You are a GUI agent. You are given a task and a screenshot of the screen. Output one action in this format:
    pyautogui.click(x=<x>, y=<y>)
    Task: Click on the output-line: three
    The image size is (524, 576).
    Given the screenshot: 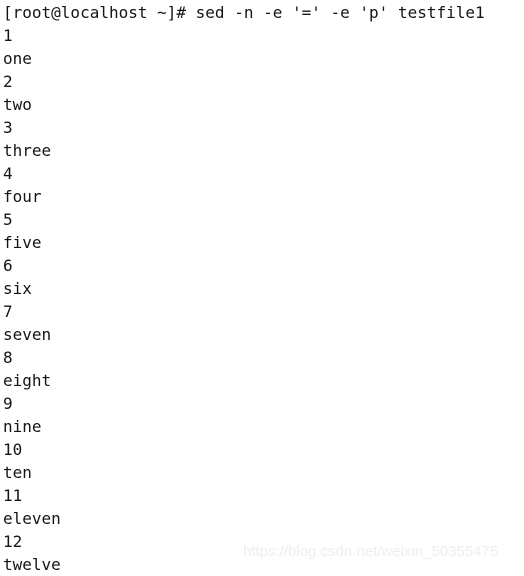 What is the action you would take?
    pyautogui.click(x=27, y=150)
    